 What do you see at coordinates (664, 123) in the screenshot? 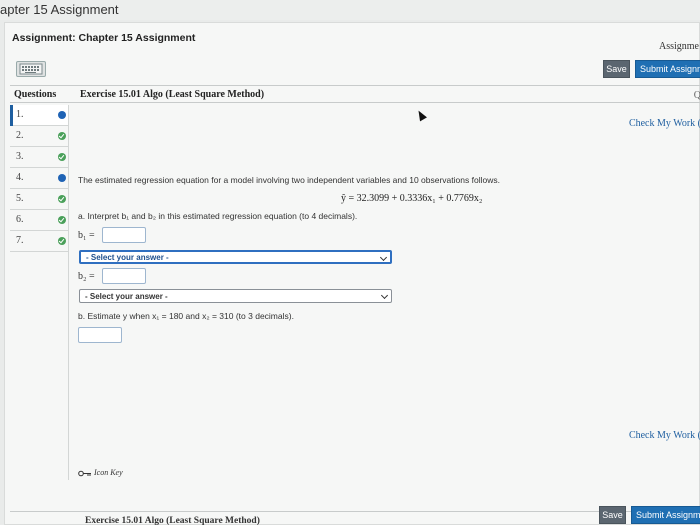
I see `check-my-work-link: Check My Work (` at bounding box center [664, 123].